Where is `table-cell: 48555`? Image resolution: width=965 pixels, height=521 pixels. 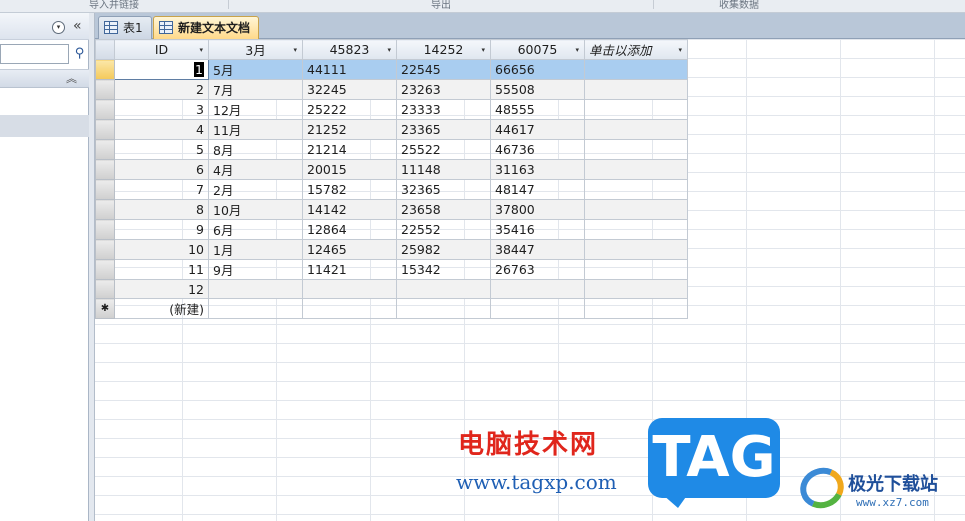 table-cell: 48555 is located at coordinates (537, 109).